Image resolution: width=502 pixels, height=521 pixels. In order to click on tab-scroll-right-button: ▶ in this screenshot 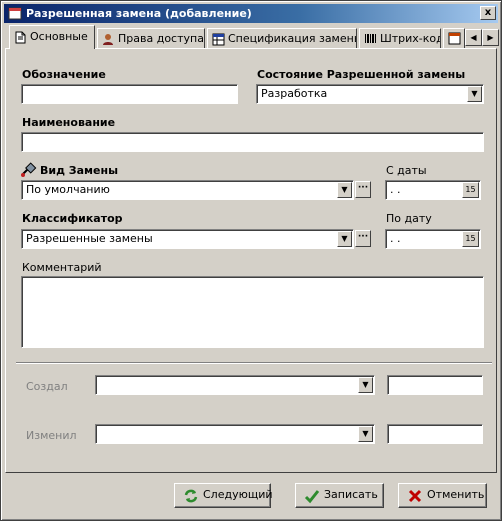, I will do `click(490, 37)`.